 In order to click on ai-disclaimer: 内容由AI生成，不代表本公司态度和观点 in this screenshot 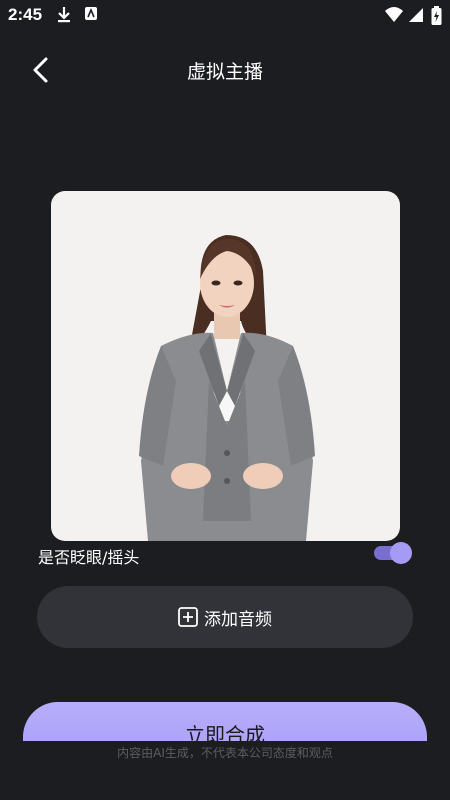, I will do `click(225, 753)`.